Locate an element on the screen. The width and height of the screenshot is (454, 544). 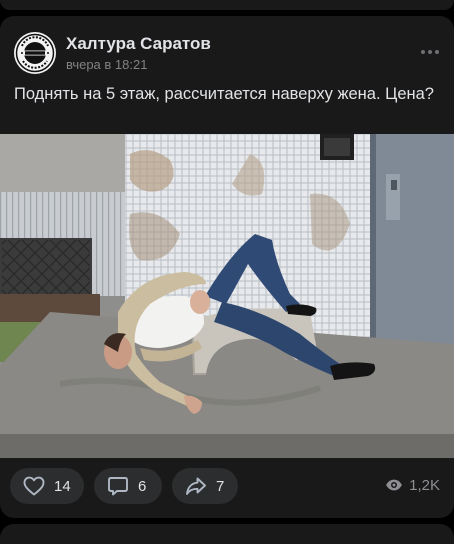
share-button: 7 is located at coordinates (205, 486).